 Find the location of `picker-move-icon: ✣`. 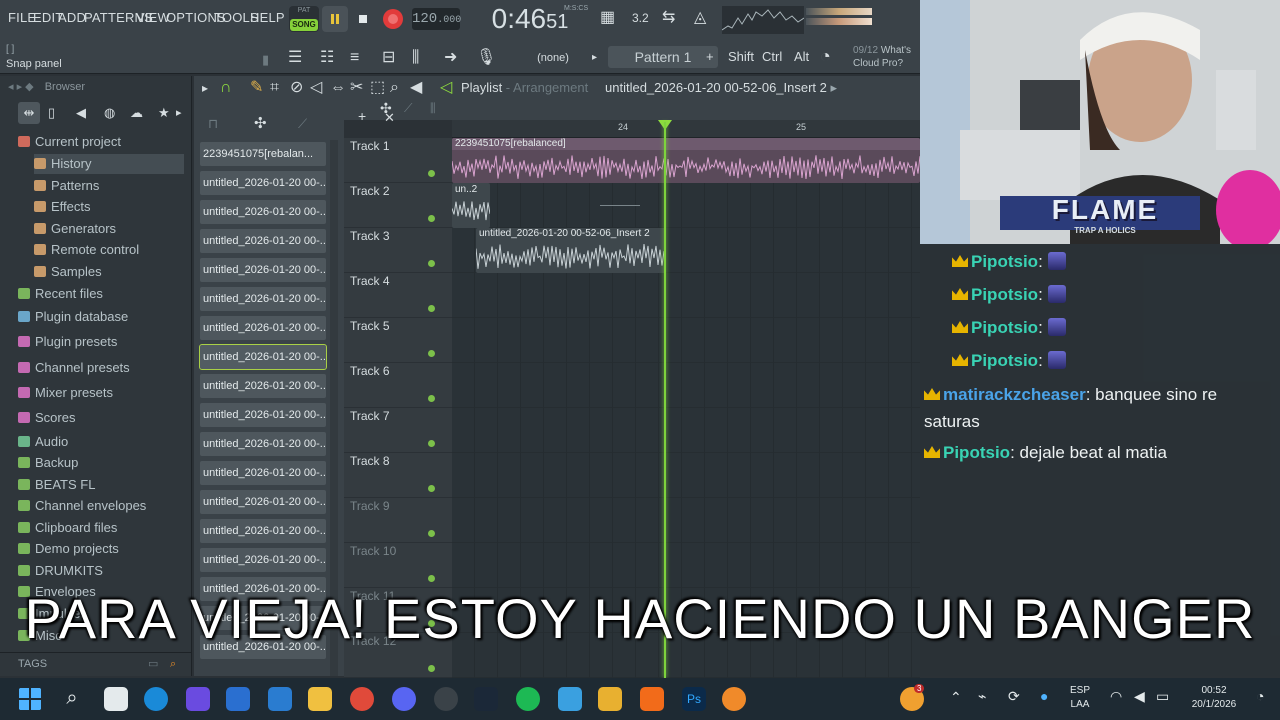

picker-move-icon: ✣ is located at coordinates (260, 124).